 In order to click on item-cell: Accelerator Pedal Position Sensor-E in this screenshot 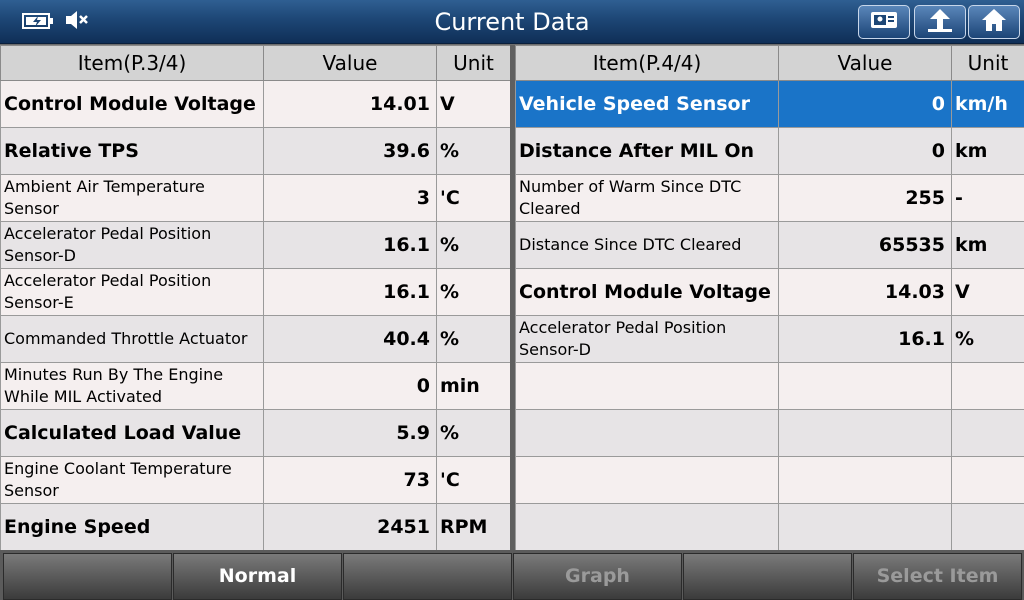, I will do `click(132, 292)`.